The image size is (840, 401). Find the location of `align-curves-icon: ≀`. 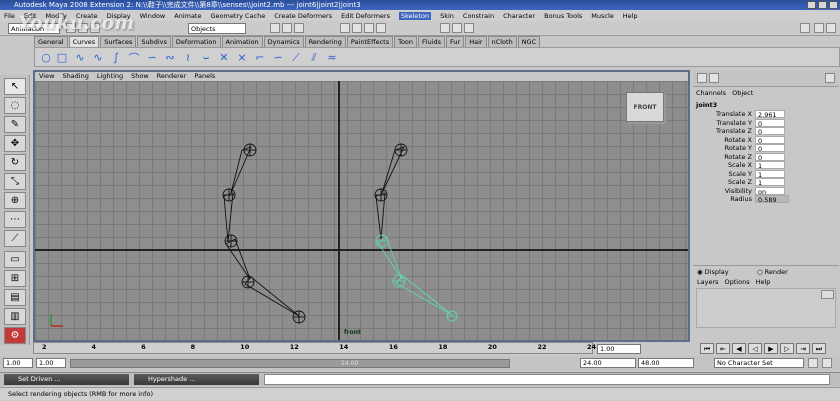

align-curves-icon: ≀ is located at coordinates (188, 57).